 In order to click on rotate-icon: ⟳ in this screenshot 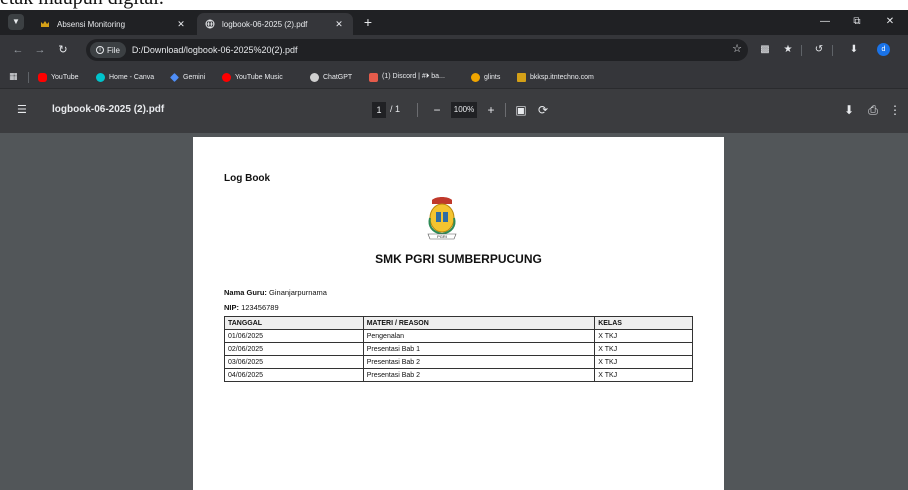, I will do `click(543, 110)`.